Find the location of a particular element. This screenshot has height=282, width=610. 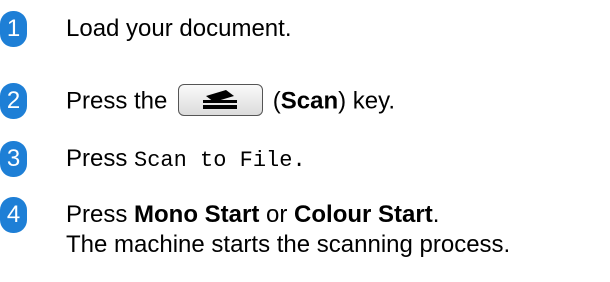

step-1-text: Load your document. is located at coordinates (179, 28).